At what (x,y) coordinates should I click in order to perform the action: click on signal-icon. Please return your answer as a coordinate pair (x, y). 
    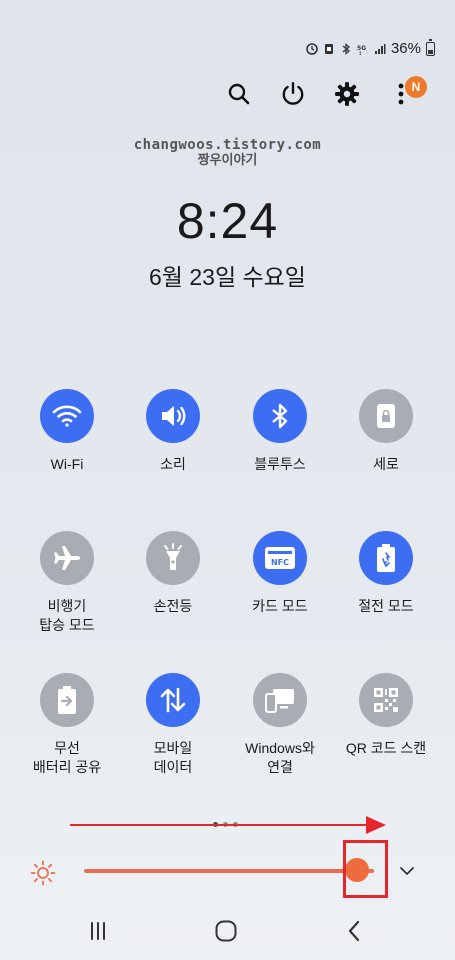
    Looking at the image, I should click on (380, 48).